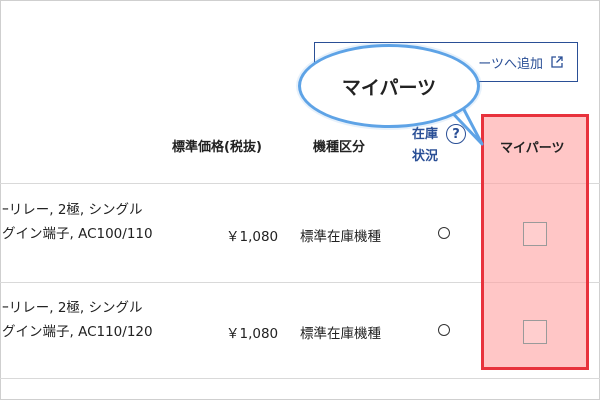  What do you see at coordinates (444, 330) in the screenshot?
I see `row-2-stock-circle-icon` at bounding box center [444, 330].